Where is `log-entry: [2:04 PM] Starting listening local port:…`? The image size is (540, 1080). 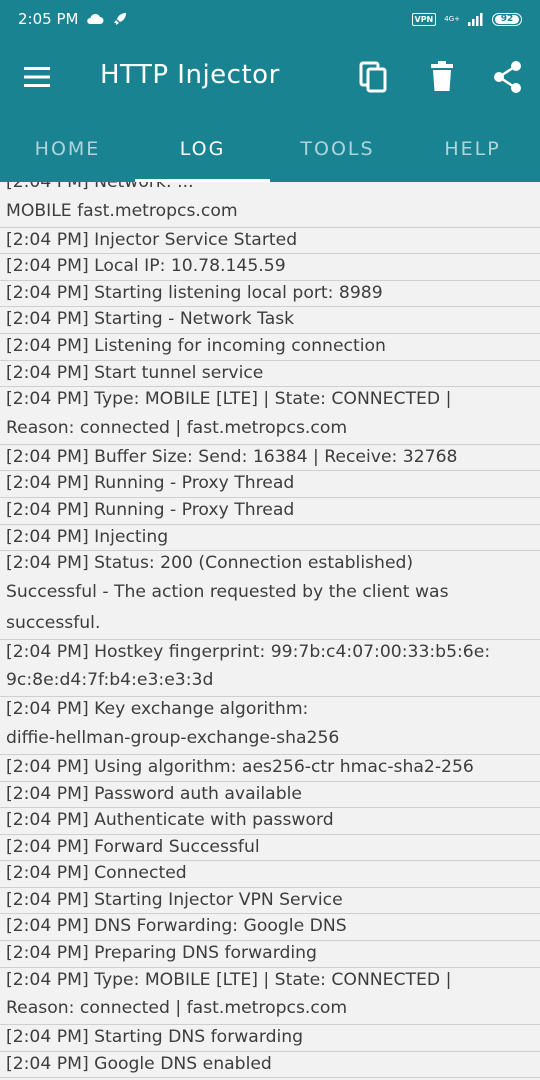 log-entry: [2:04 PM] Starting listening local port:… is located at coordinates (270, 294).